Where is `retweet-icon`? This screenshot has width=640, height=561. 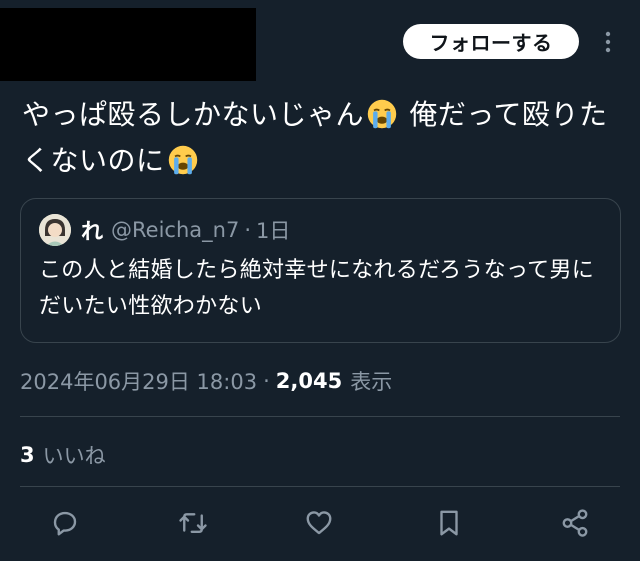 retweet-icon is located at coordinates (193, 523).